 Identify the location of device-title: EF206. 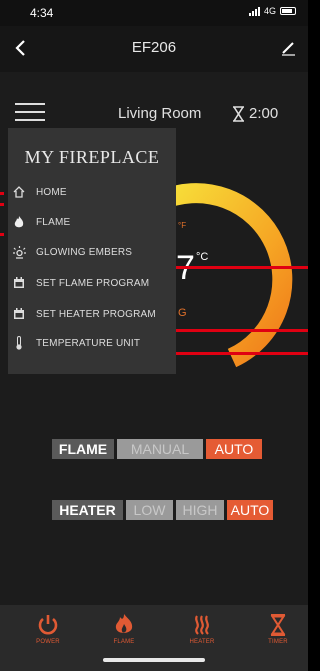
(154, 47).